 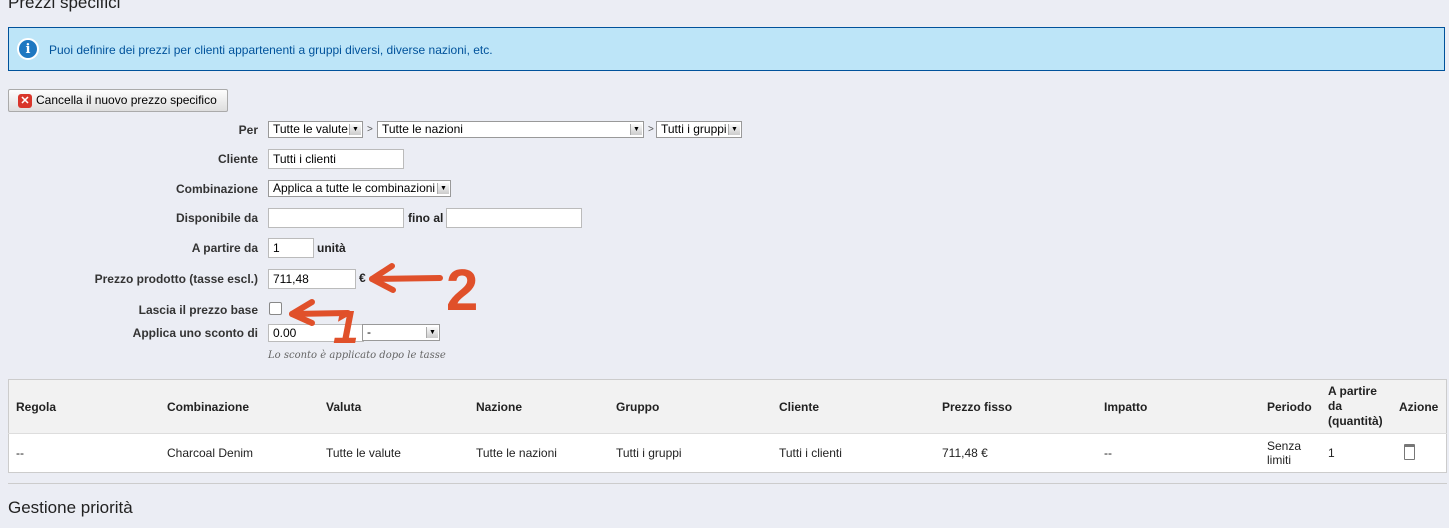 I want to click on col-action: Azione, so click(x=1419, y=406).